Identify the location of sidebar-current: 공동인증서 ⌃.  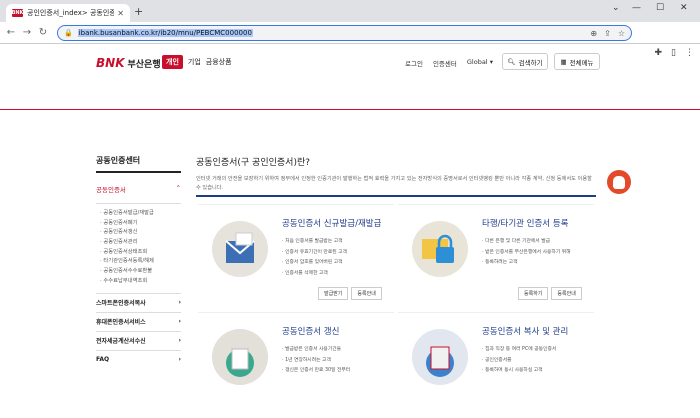
(138, 194).